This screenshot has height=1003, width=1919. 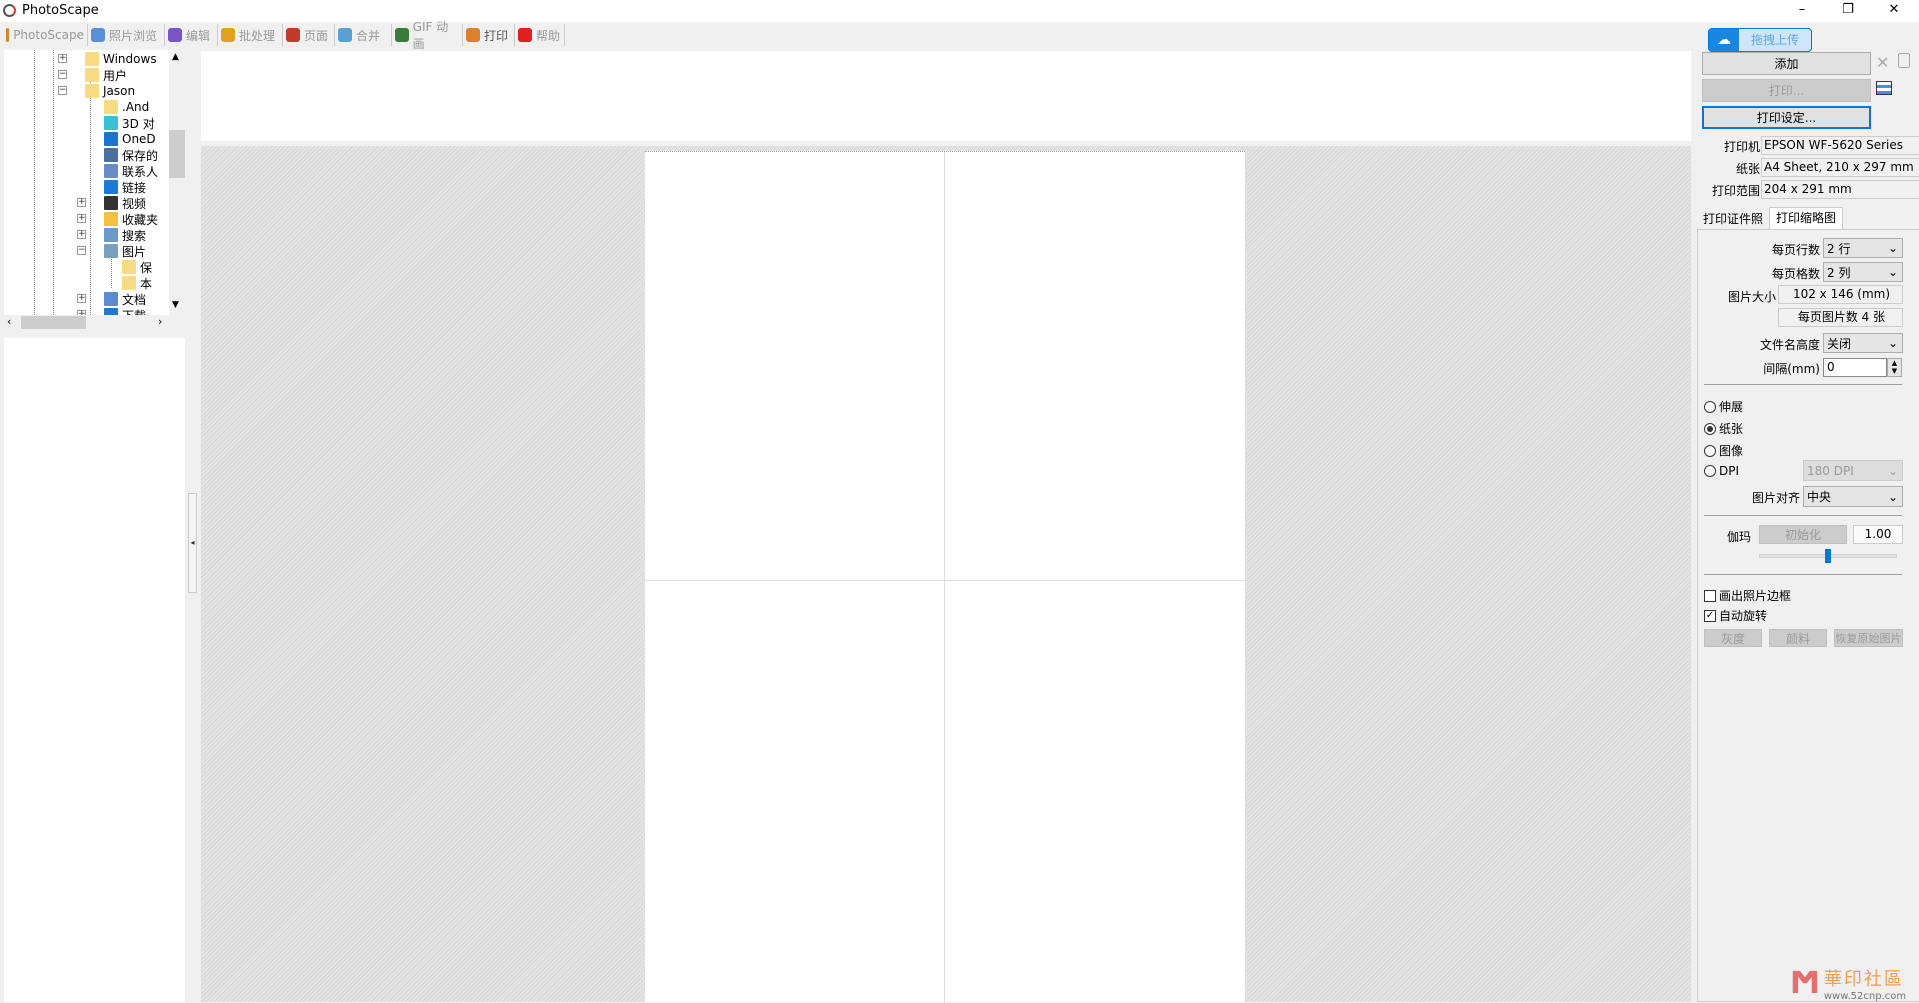 I want to click on gamma-value: 1.00, so click(x=1878, y=534).